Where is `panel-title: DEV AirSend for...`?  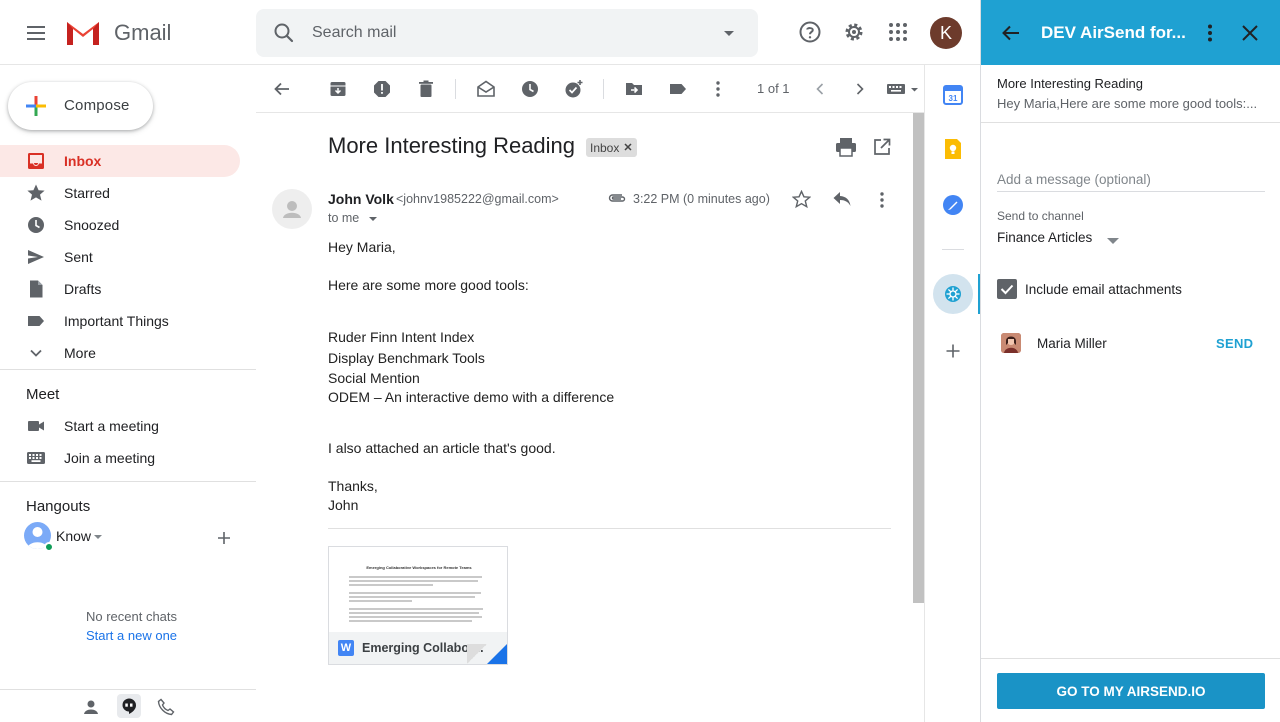
panel-title: DEV AirSend for... is located at coordinates (1113, 32).